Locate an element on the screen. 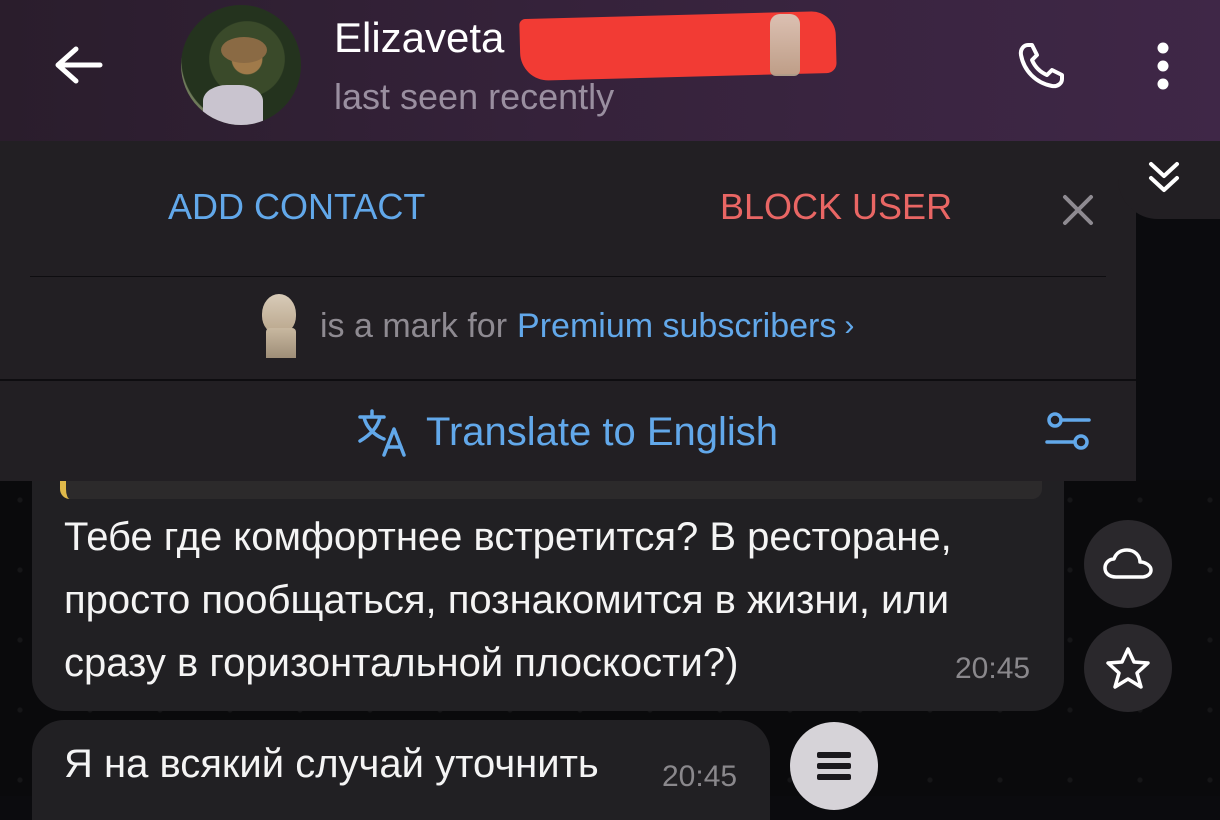 The width and height of the screenshot is (1220, 820). close-icon is located at coordinates (1078, 210).